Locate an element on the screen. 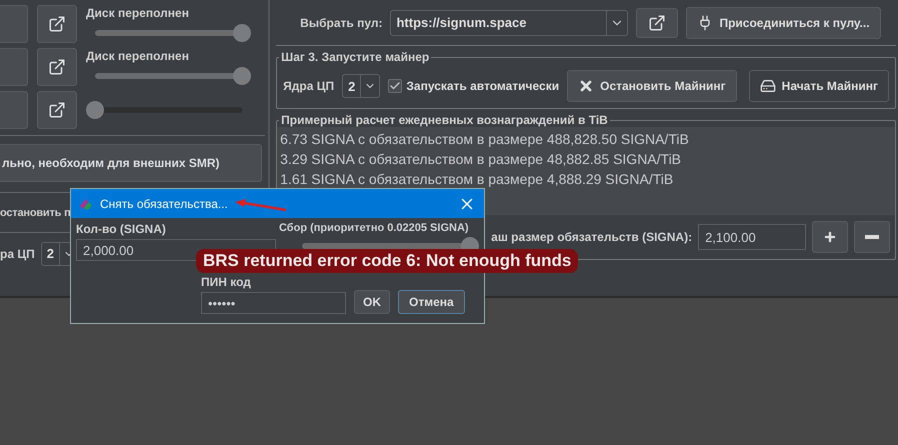  drive-icon is located at coordinates (768, 86).